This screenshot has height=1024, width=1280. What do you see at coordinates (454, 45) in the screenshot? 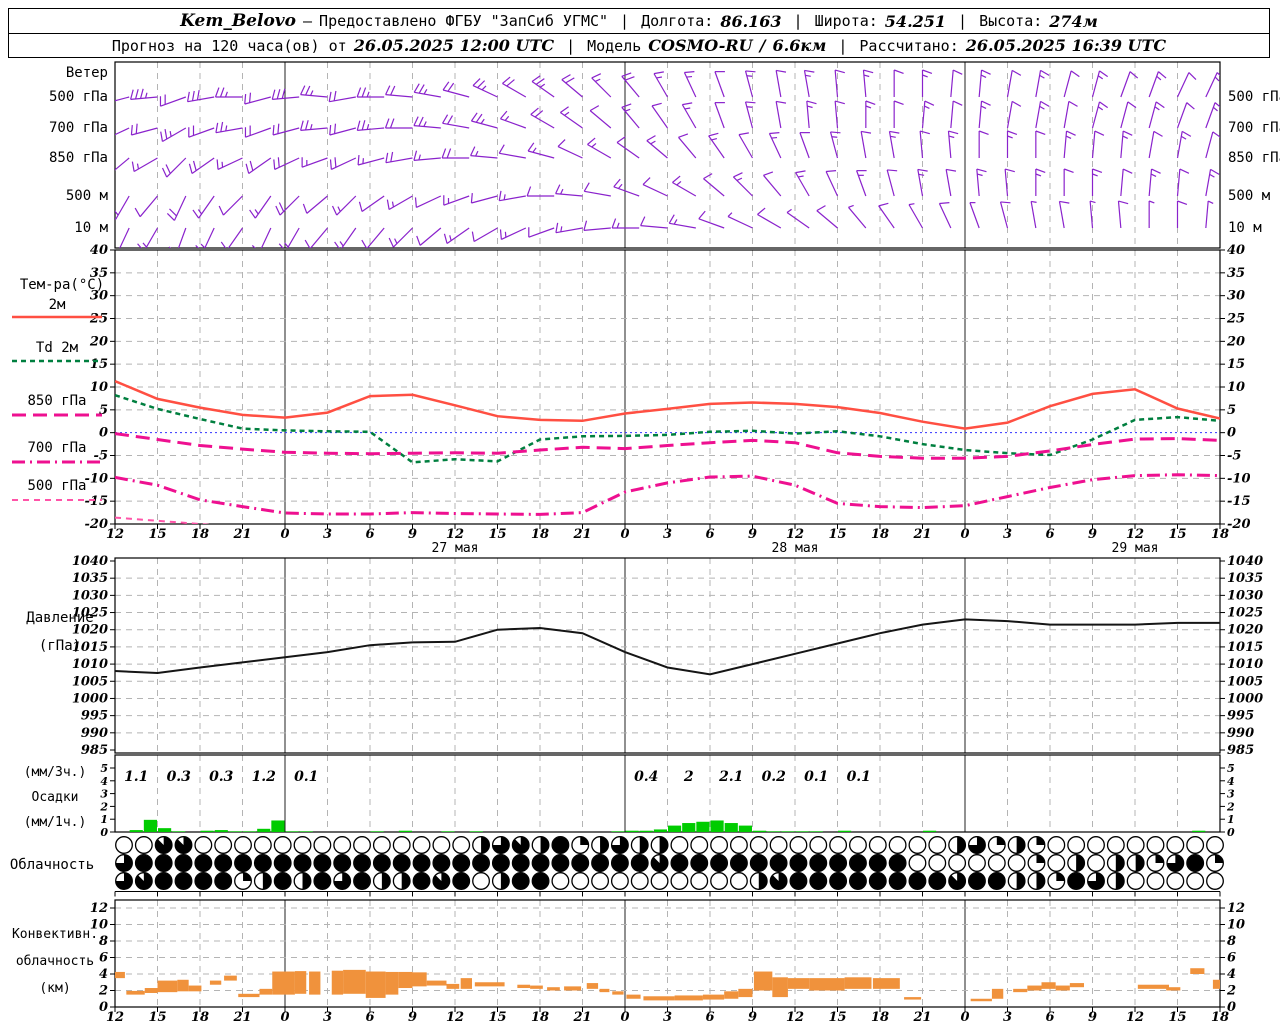
I see `forecast-start-time: 26.05.2025 12:00 UTC` at bounding box center [454, 45].